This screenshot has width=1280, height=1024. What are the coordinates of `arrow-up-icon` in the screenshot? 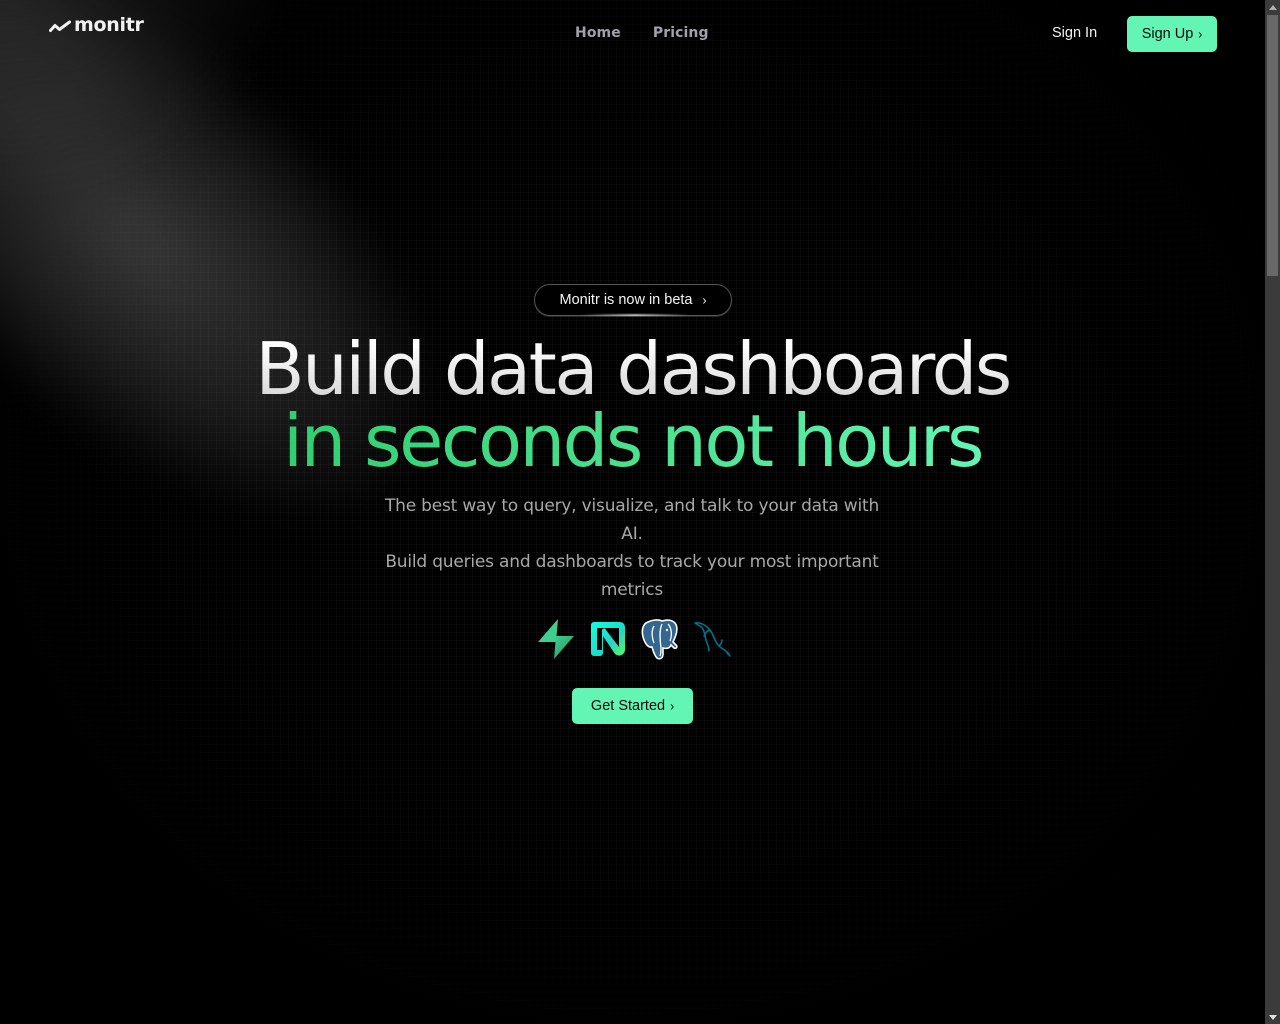 It's located at (1272, 7).